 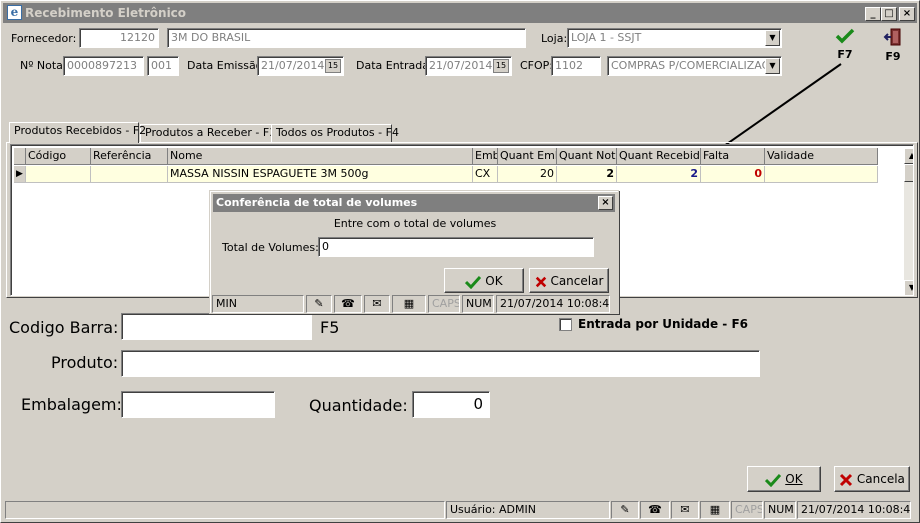 I want to click on maximize-button: □, so click(x=889, y=14).